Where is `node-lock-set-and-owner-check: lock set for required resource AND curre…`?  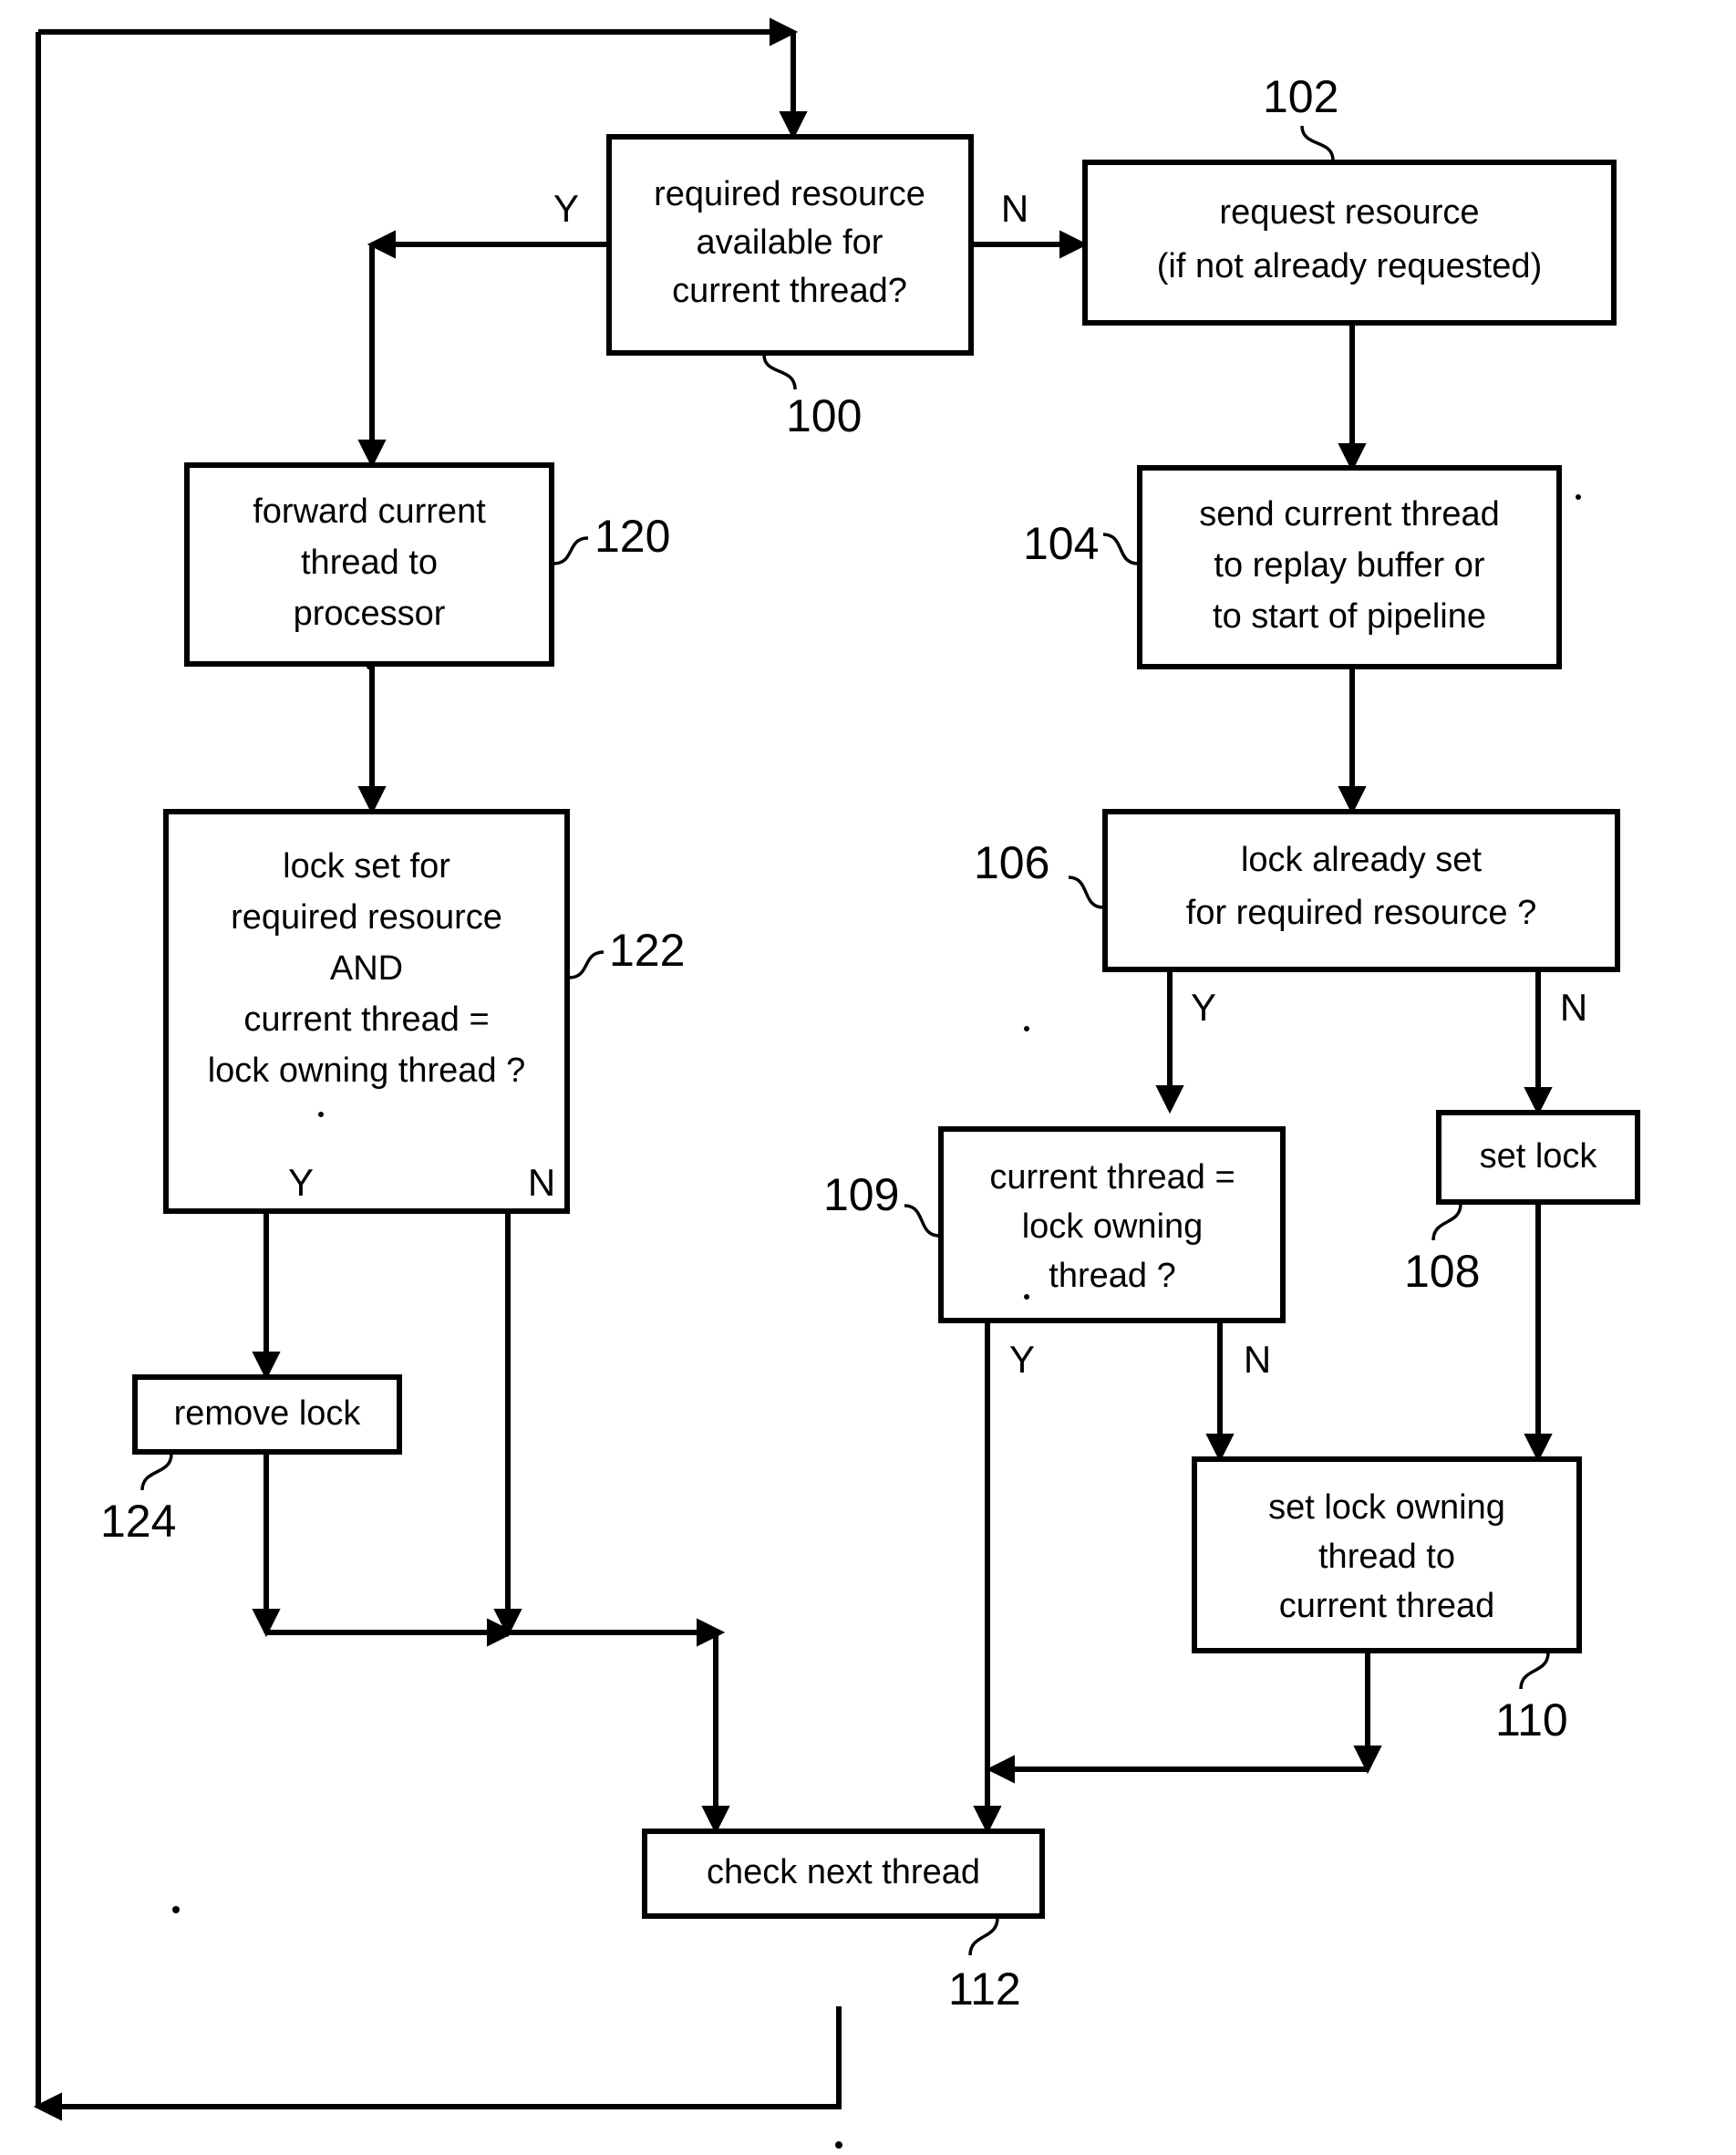 node-lock-set-and-owner-check: lock set for required resource AND curre… is located at coordinates (366, 1011).